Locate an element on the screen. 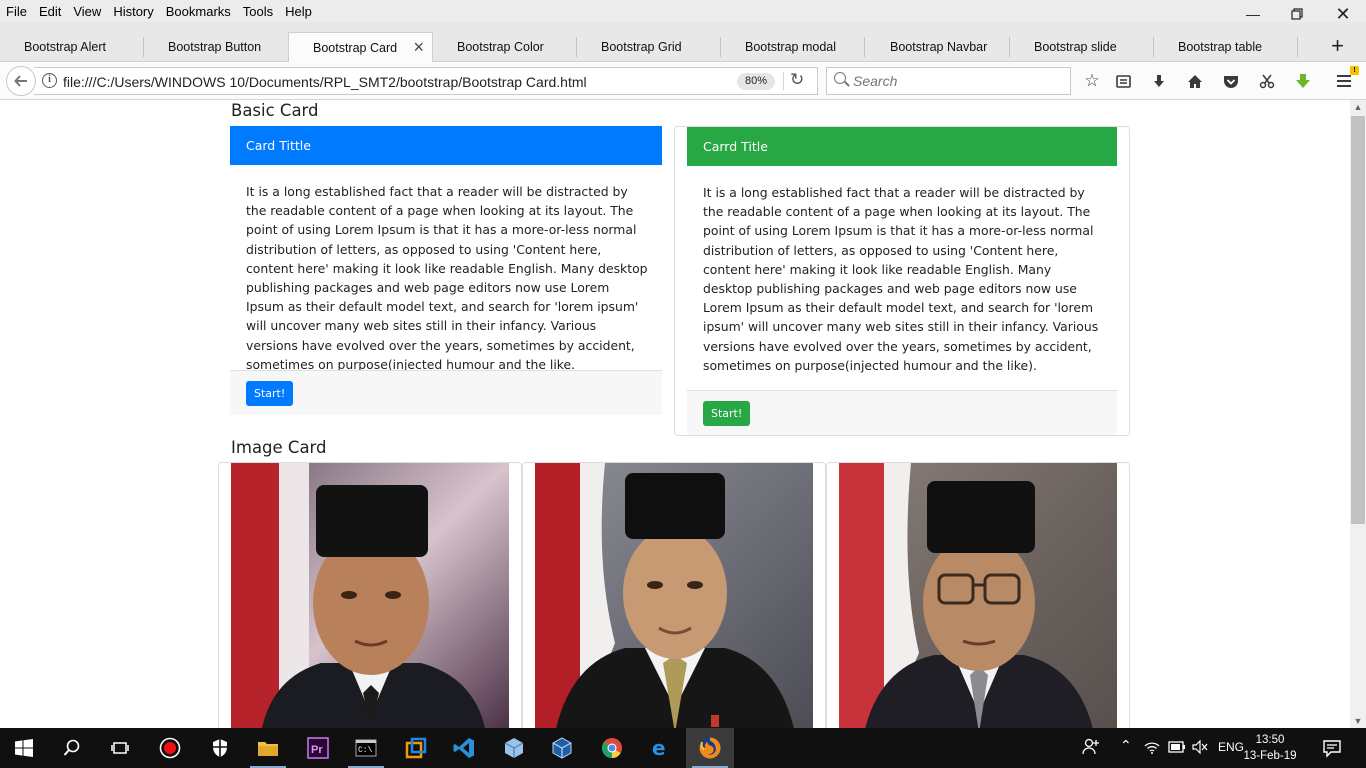 This screenshot has width=1366, height=768. volume-muted-icon is located at coordinates (1200, 748).